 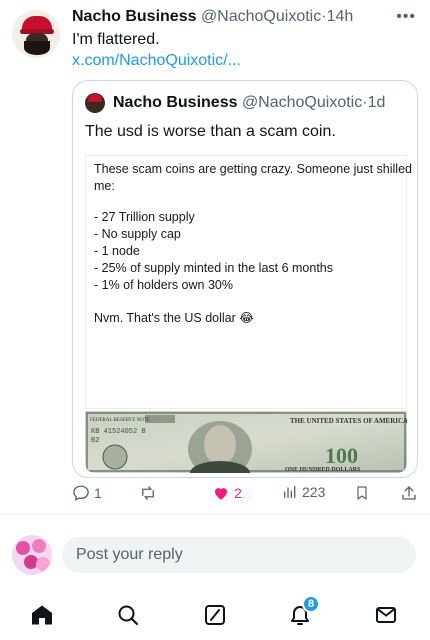 I want to click on quote-author-name: Nacho Business, so click(x=175, y=102).